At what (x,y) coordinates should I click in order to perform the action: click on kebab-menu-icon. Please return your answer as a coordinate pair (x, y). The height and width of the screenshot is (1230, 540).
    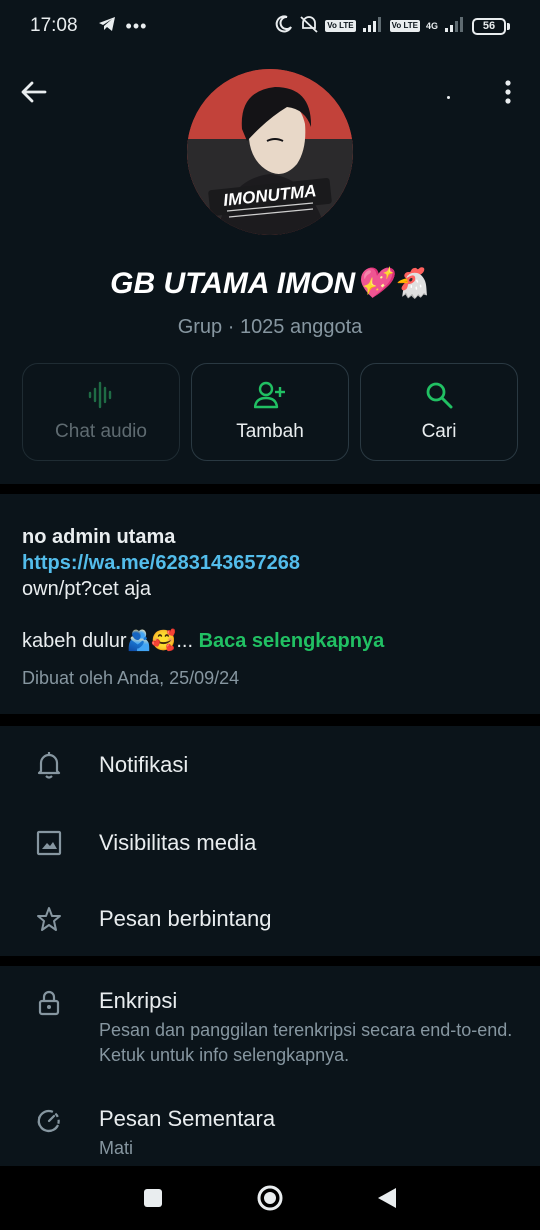
    Looking at the image, I should click on (508, 92).